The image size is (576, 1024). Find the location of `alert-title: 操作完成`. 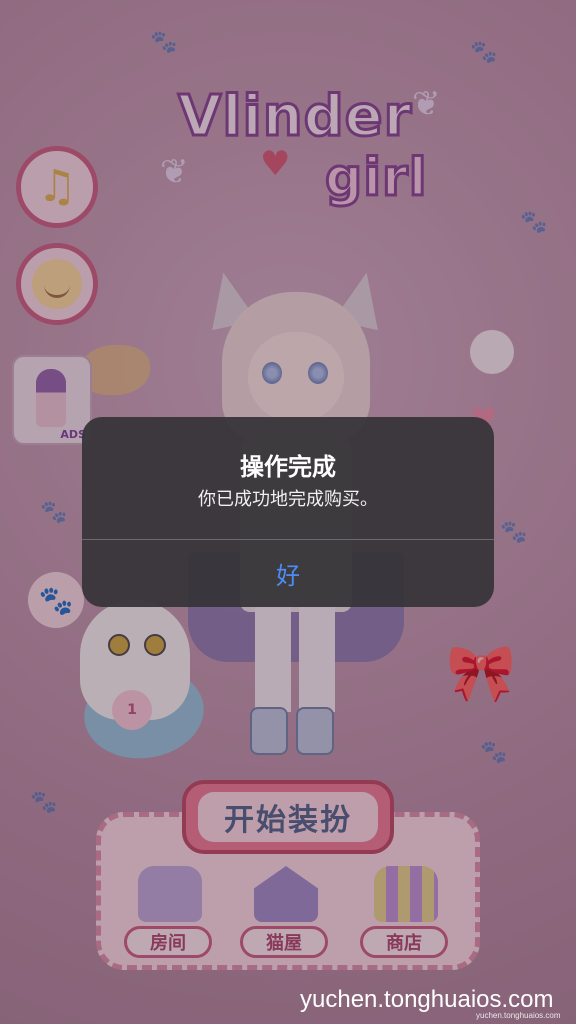

alert-title: 操作完成 is located at coordinates (288, 467).